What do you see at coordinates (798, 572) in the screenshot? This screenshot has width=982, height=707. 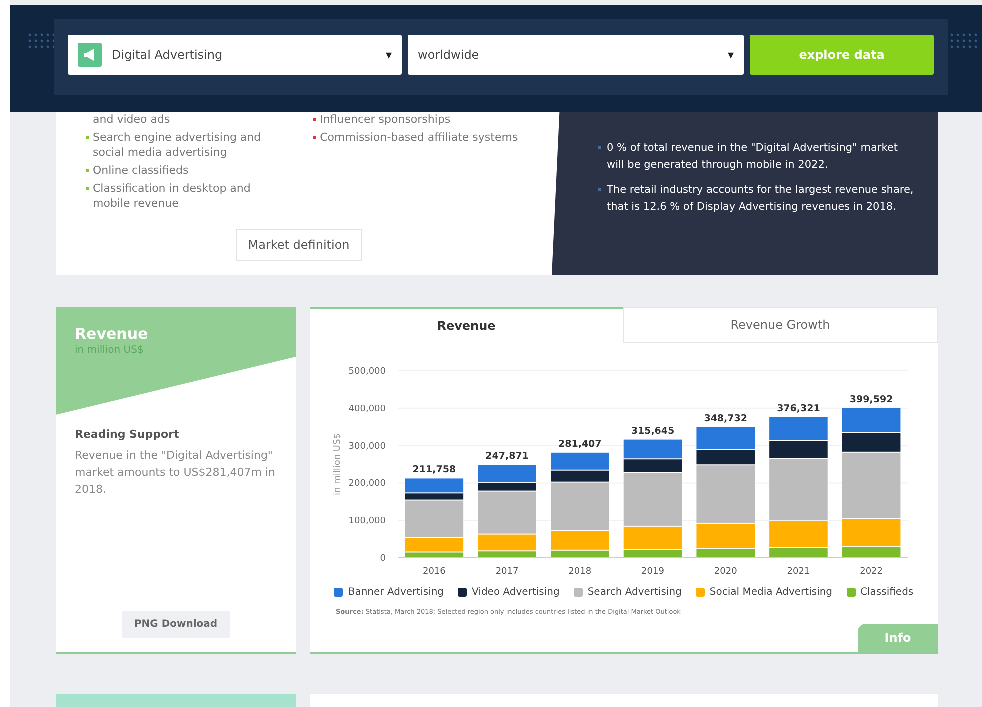 I see `x-tick-label: 2021` at bounding box center [798, 572].